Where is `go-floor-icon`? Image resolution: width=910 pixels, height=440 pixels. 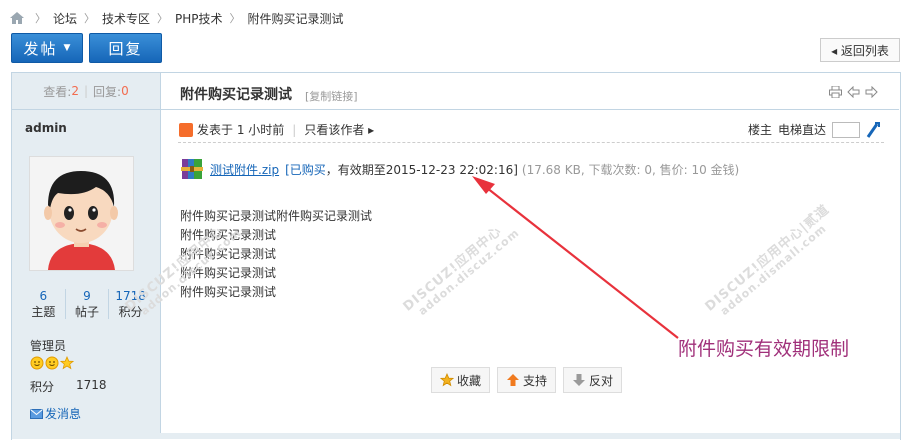 go-floor-icon is located at coordinates (873, 129).